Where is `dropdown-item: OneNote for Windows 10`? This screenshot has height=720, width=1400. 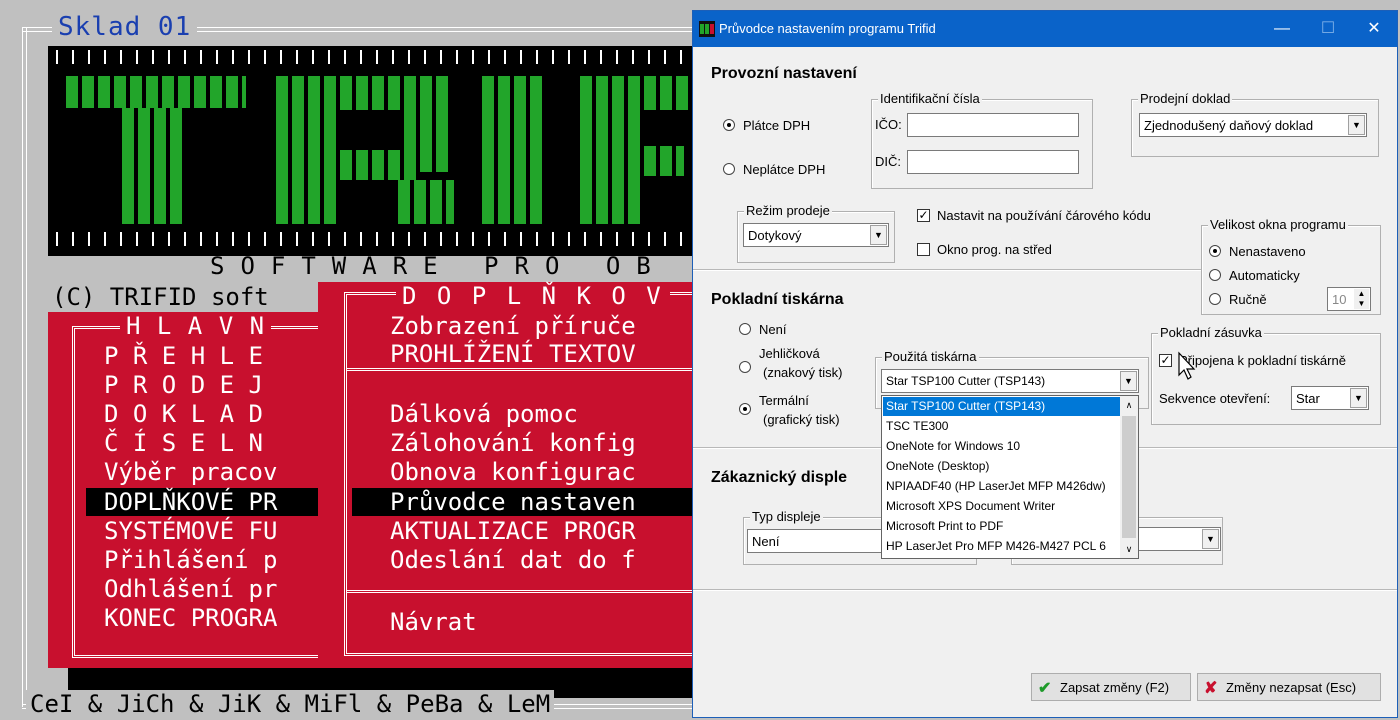
dropdown-item: OneNote for Windows 10 is located at coordinates (1002, 446).